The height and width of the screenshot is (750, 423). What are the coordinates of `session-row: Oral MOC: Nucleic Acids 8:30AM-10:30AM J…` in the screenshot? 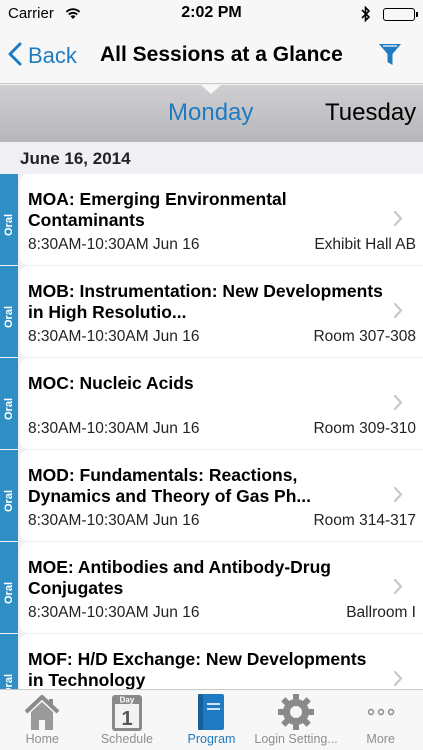 It's located at (211, 404).